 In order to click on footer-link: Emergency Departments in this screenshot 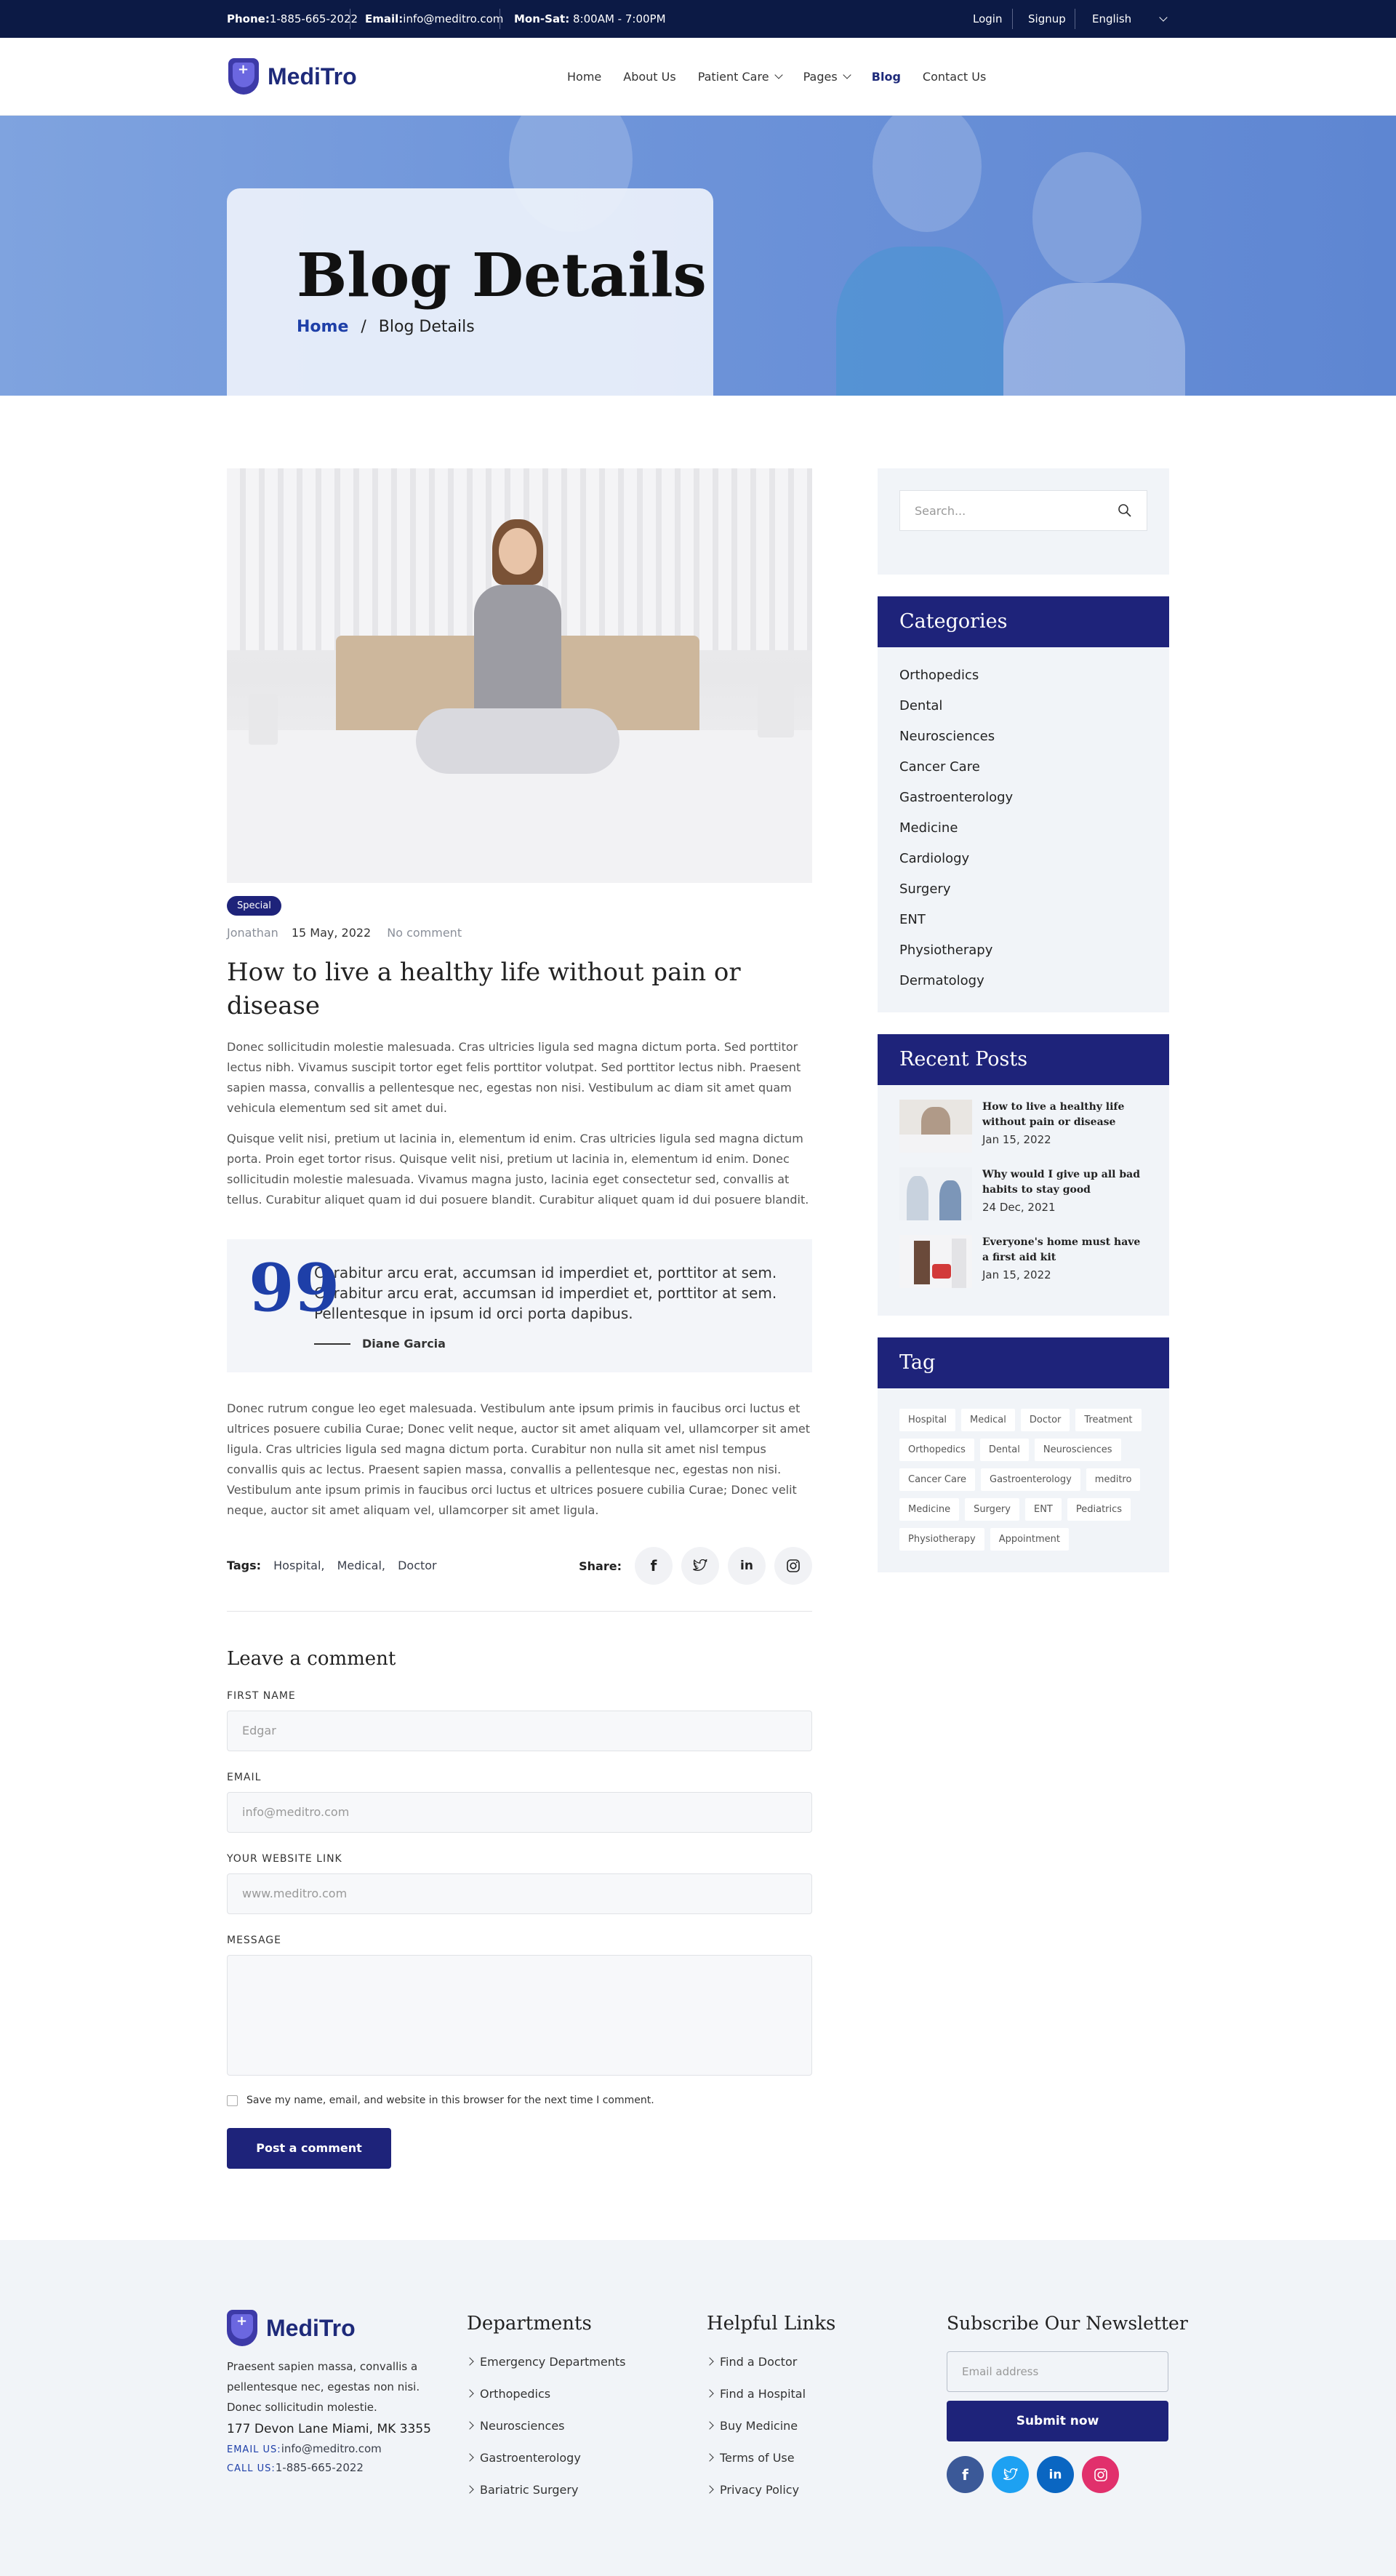, I will do `click(545, 2362)`.